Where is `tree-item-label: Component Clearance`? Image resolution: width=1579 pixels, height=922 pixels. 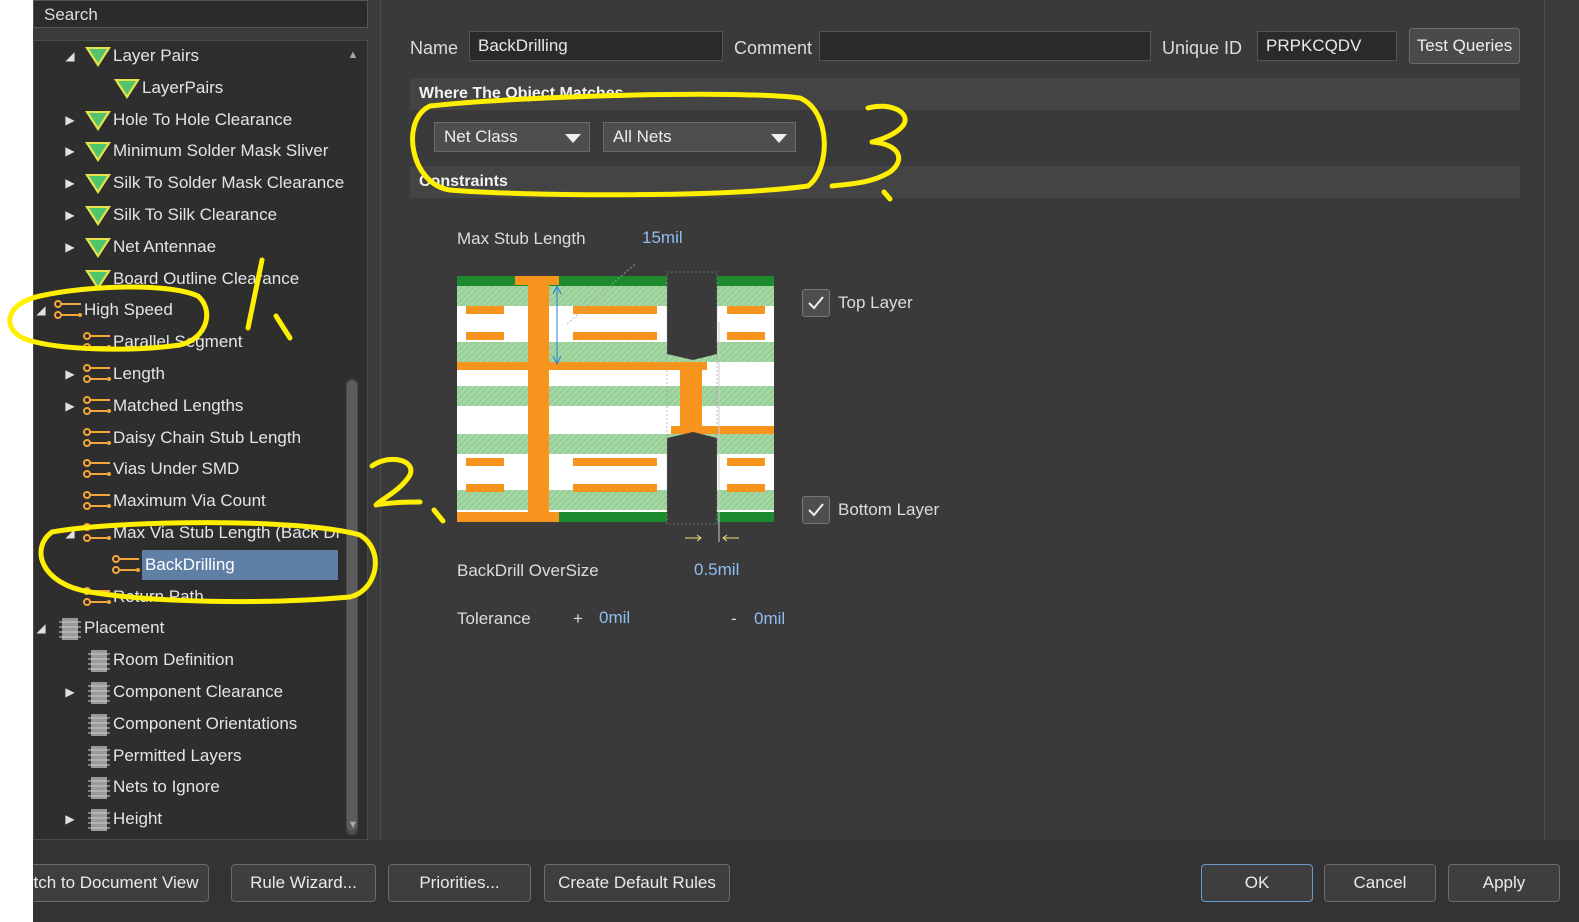
tree-item-label: Component Clearance is located at coordinates (198, 691).